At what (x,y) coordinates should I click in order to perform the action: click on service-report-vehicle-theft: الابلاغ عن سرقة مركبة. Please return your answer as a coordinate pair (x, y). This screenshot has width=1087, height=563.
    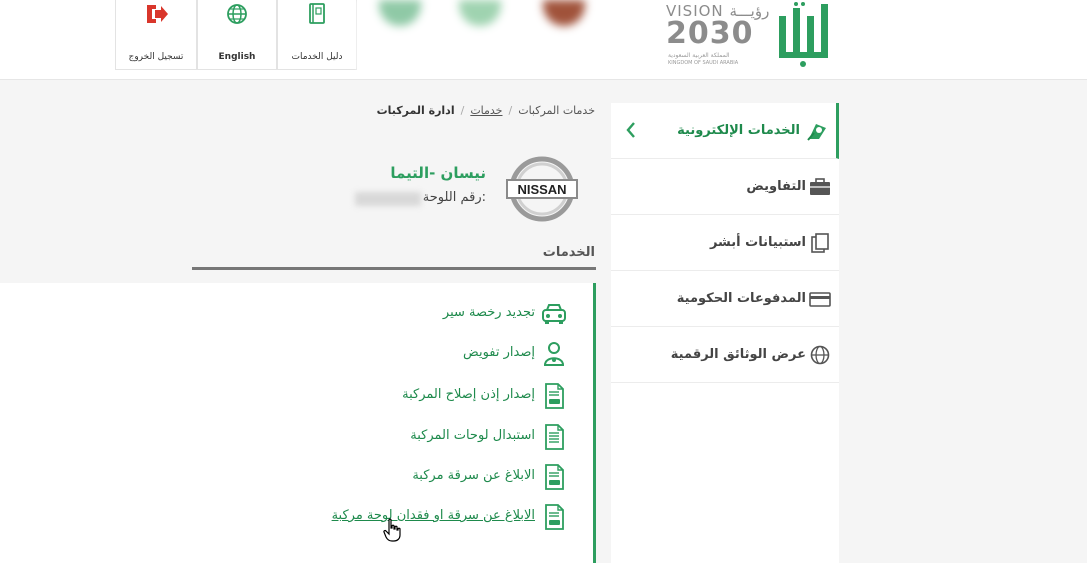
    Looking at the image, I should click on (393, 477).